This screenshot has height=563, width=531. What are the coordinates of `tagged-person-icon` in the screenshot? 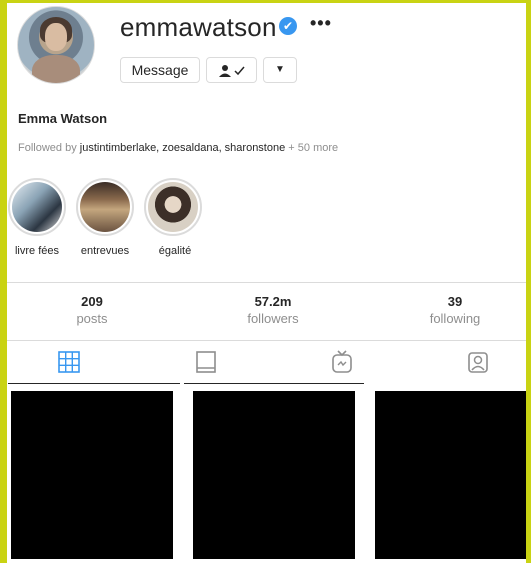 It's located at (478, 365).